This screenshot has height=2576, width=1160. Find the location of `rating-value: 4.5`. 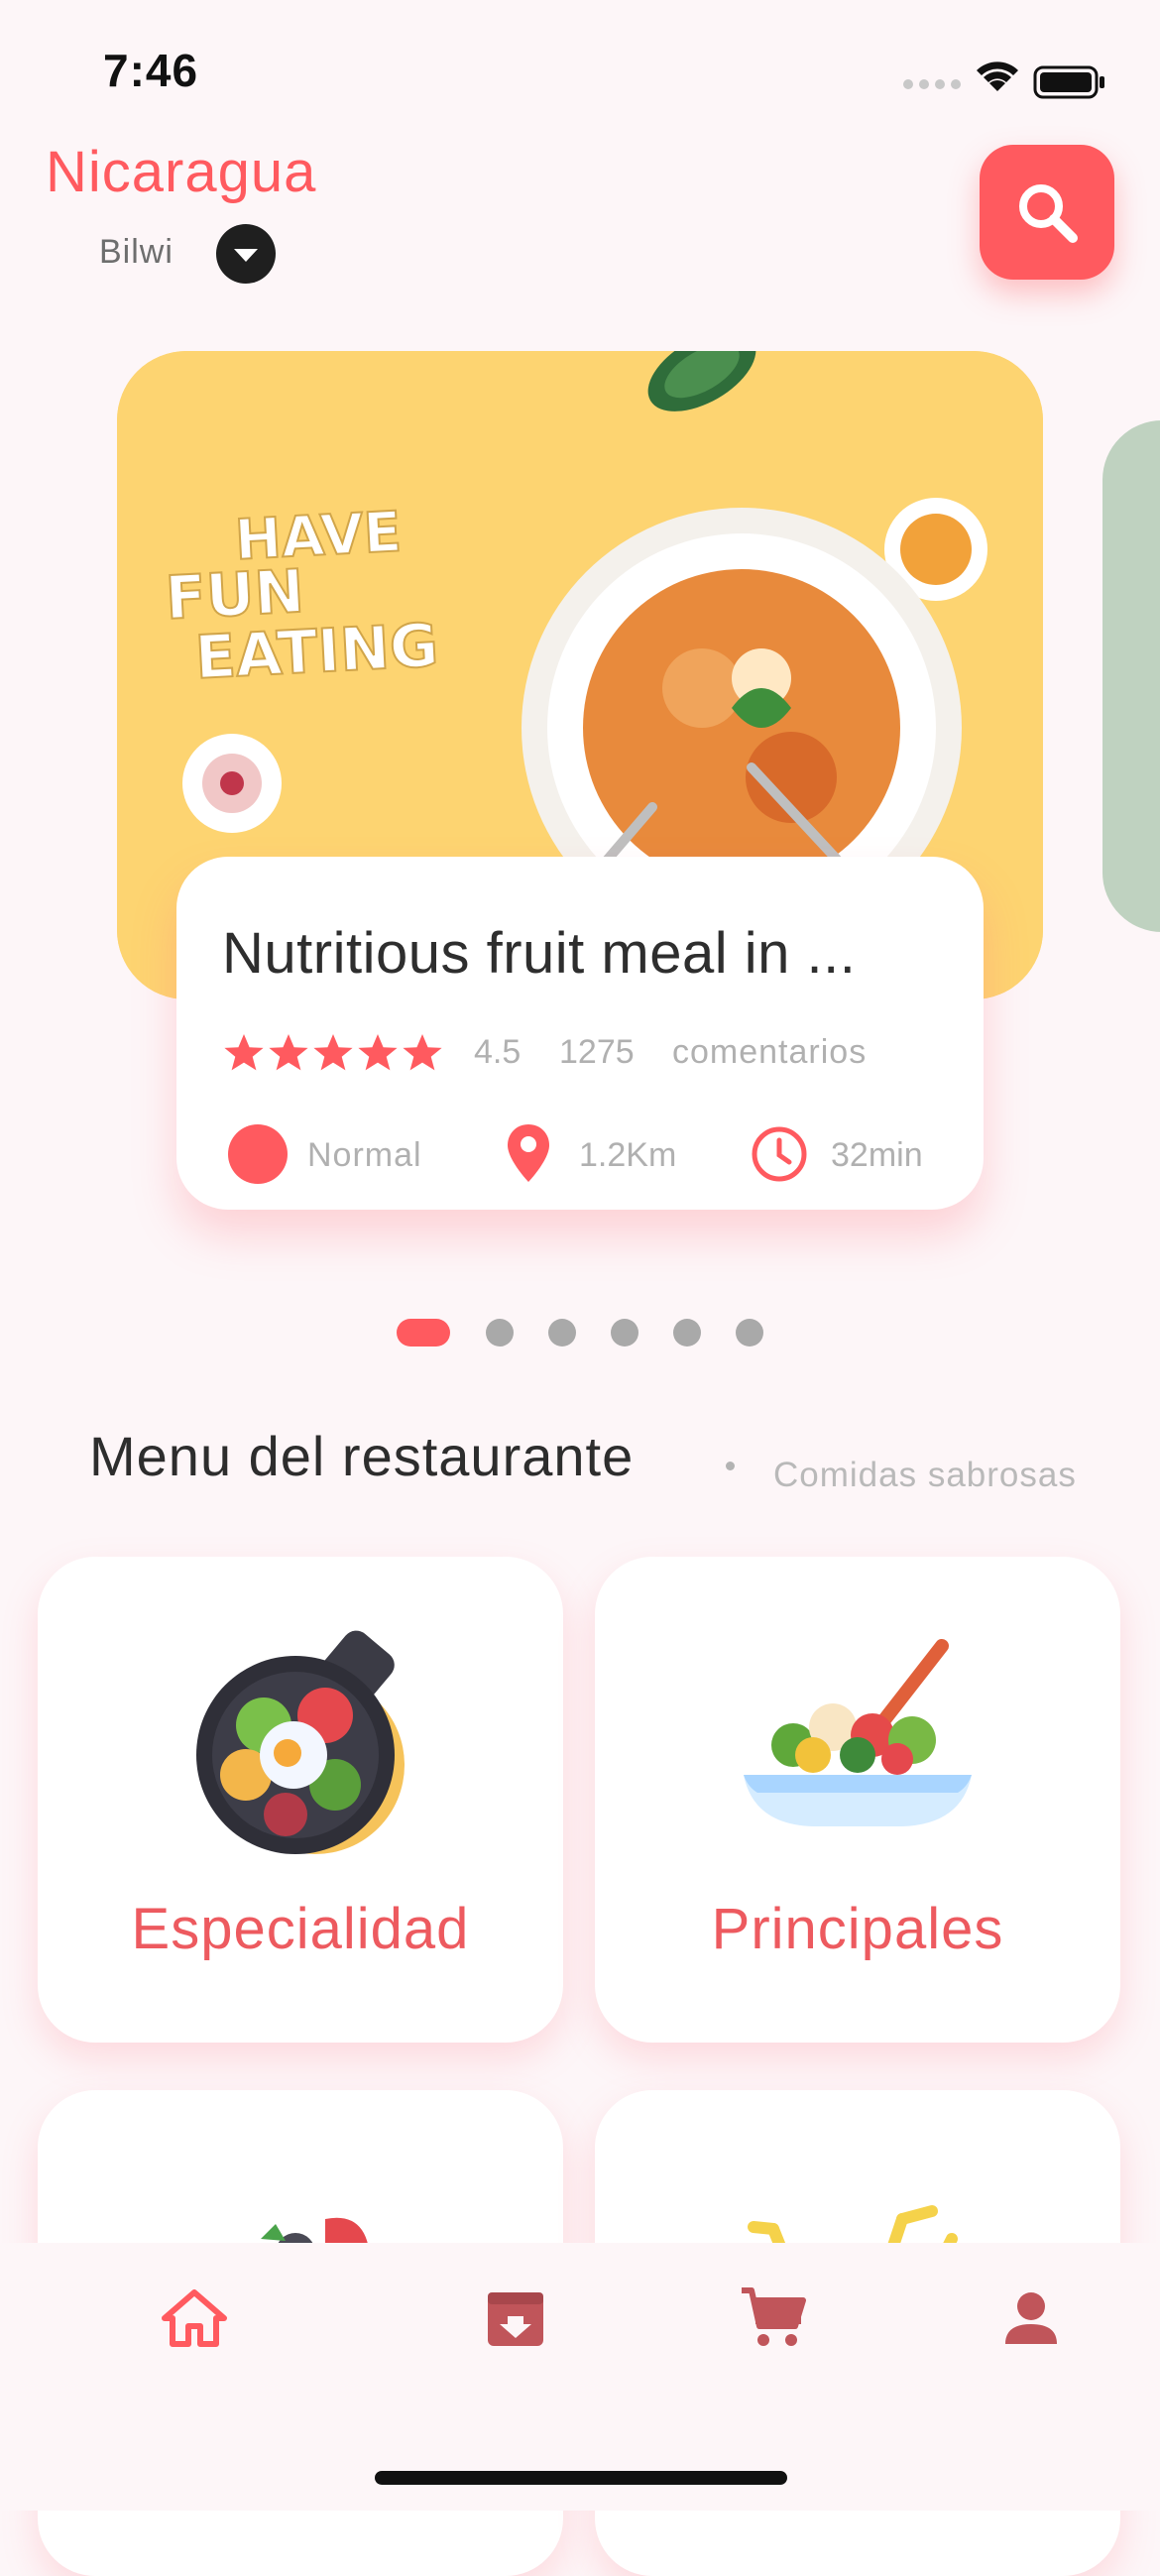

rating-value: 4.5 is located at coordinates (498, 1052).